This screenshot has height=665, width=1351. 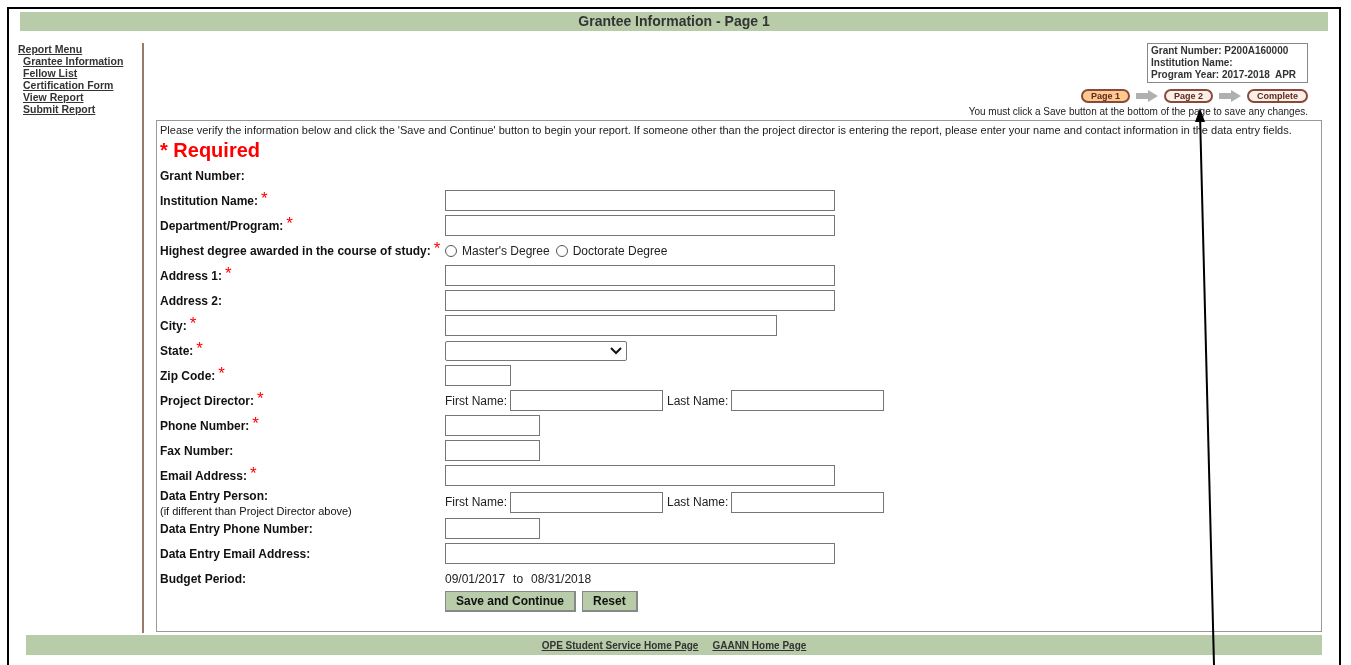 What do you see at coordinates (475, 579) in the screenshot?
I see `start-date: 09/01/2017` at bounding box center [475, 579].